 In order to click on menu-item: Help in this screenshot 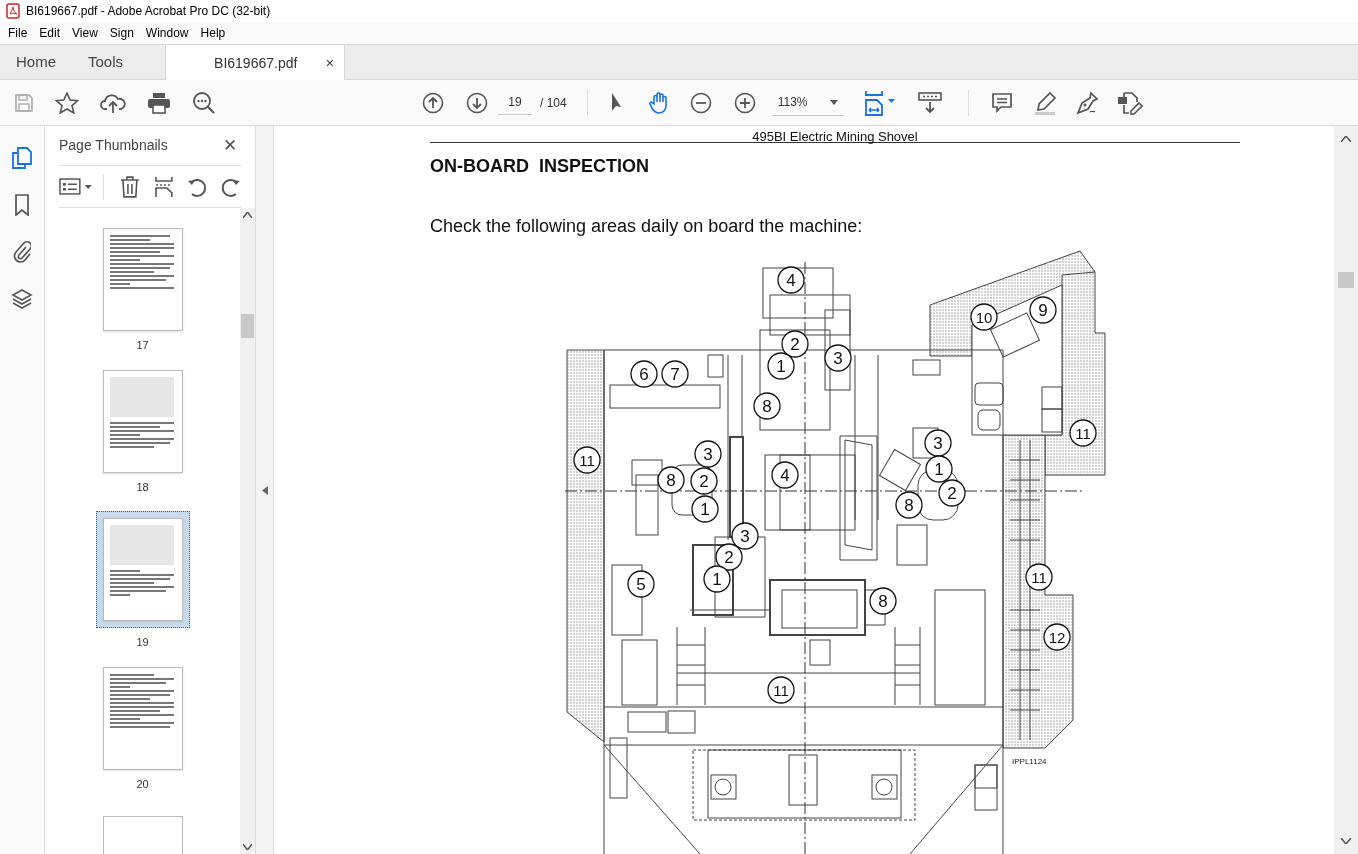, I will do `click(213, 33)`.